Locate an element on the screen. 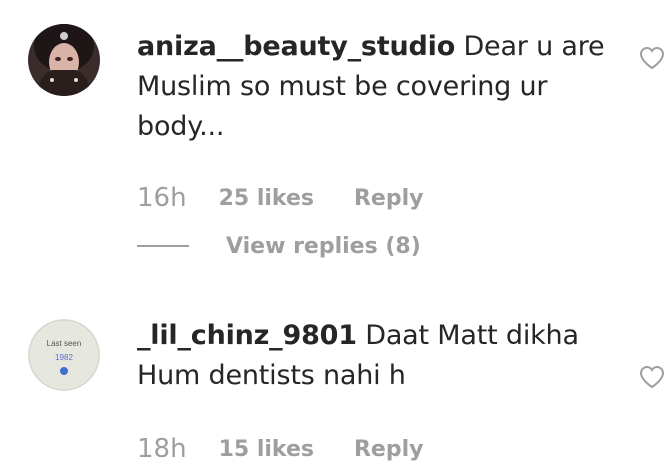 Image resolution: width=670 pixels, height=469 pixels. view-replies-label: View replies (8) is located at coordinates (323, 246).